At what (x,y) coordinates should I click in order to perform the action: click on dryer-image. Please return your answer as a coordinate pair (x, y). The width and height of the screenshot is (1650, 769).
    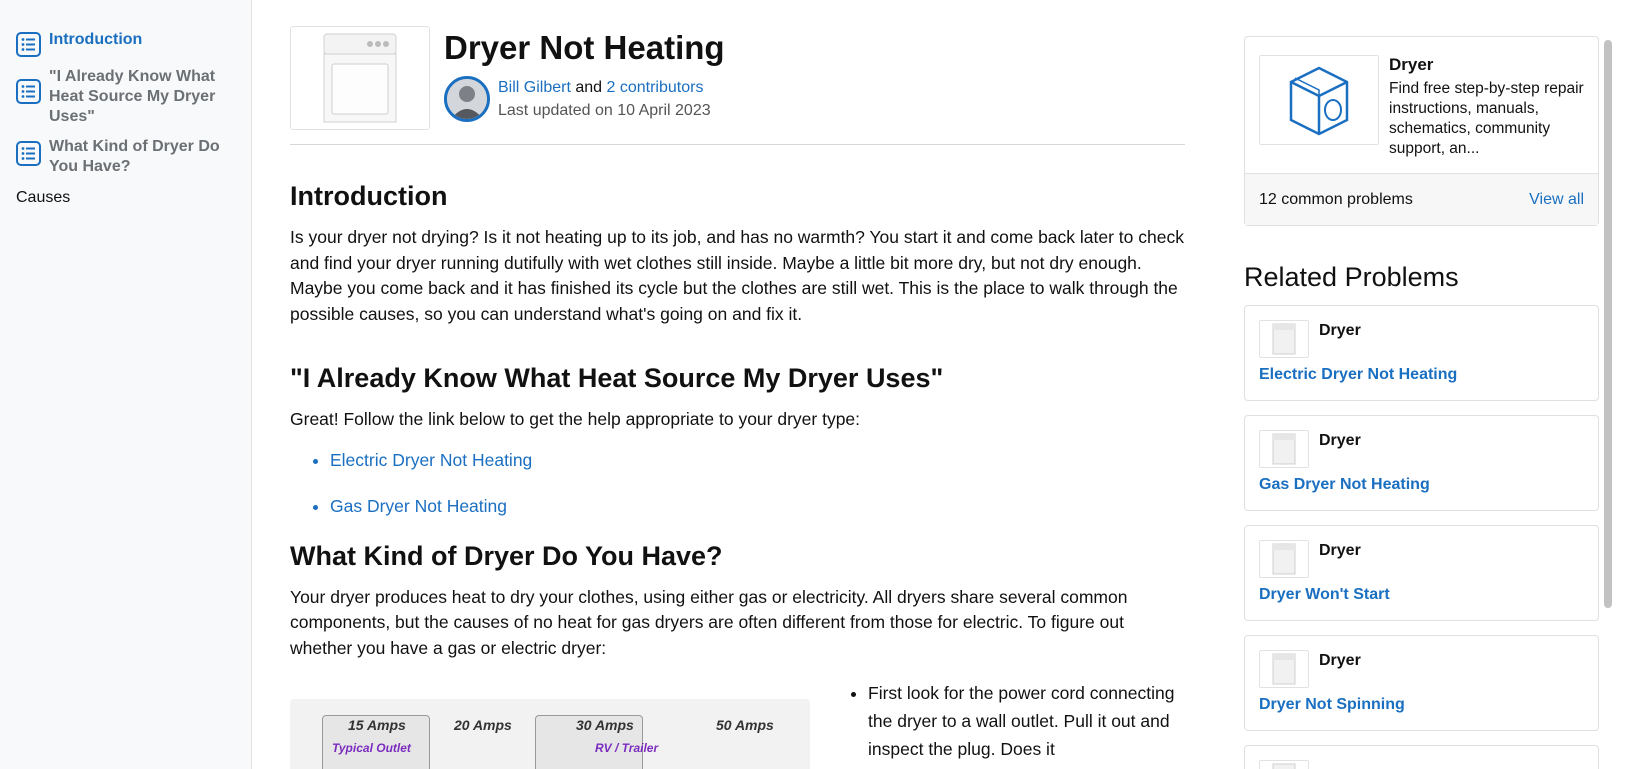
    Looking at the image, I should click on (360, 78).